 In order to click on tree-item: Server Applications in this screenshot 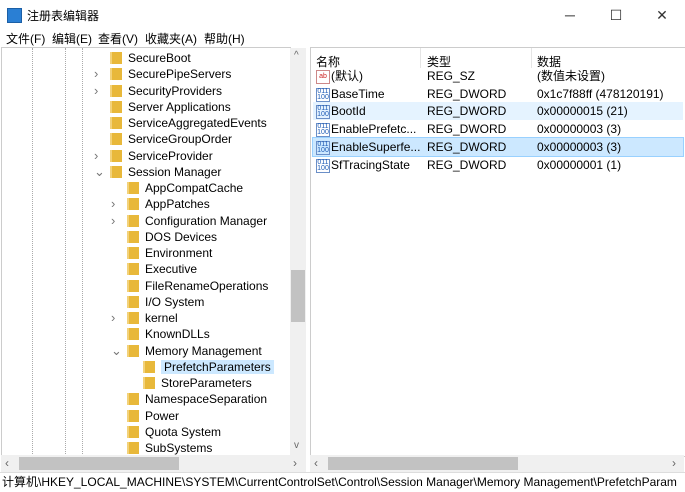, I will do `click(170, 107)`.